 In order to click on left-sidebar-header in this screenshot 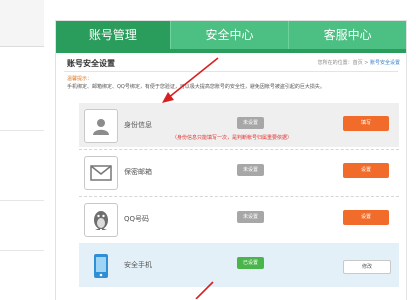, I will do `click(22, 23)`.